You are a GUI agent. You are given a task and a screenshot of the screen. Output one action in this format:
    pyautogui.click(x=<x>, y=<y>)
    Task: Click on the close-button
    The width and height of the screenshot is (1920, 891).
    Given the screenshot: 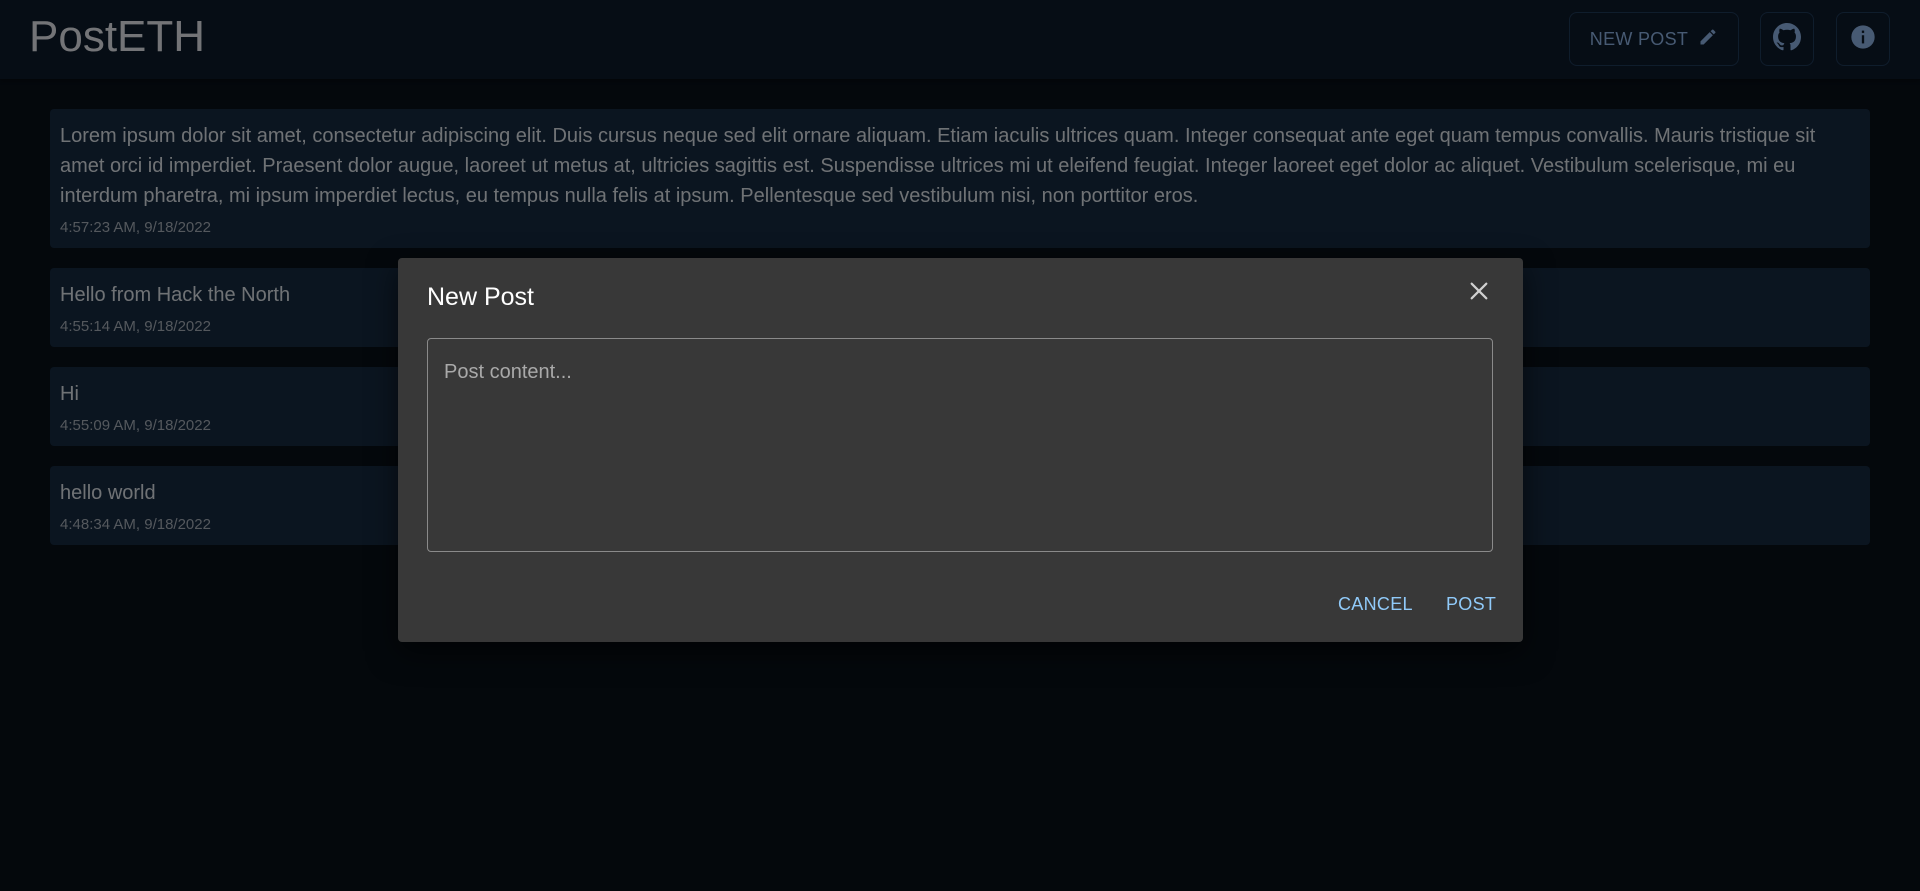 What is the action you would take?
    pyautogui.click(x=1479, y=293)
    